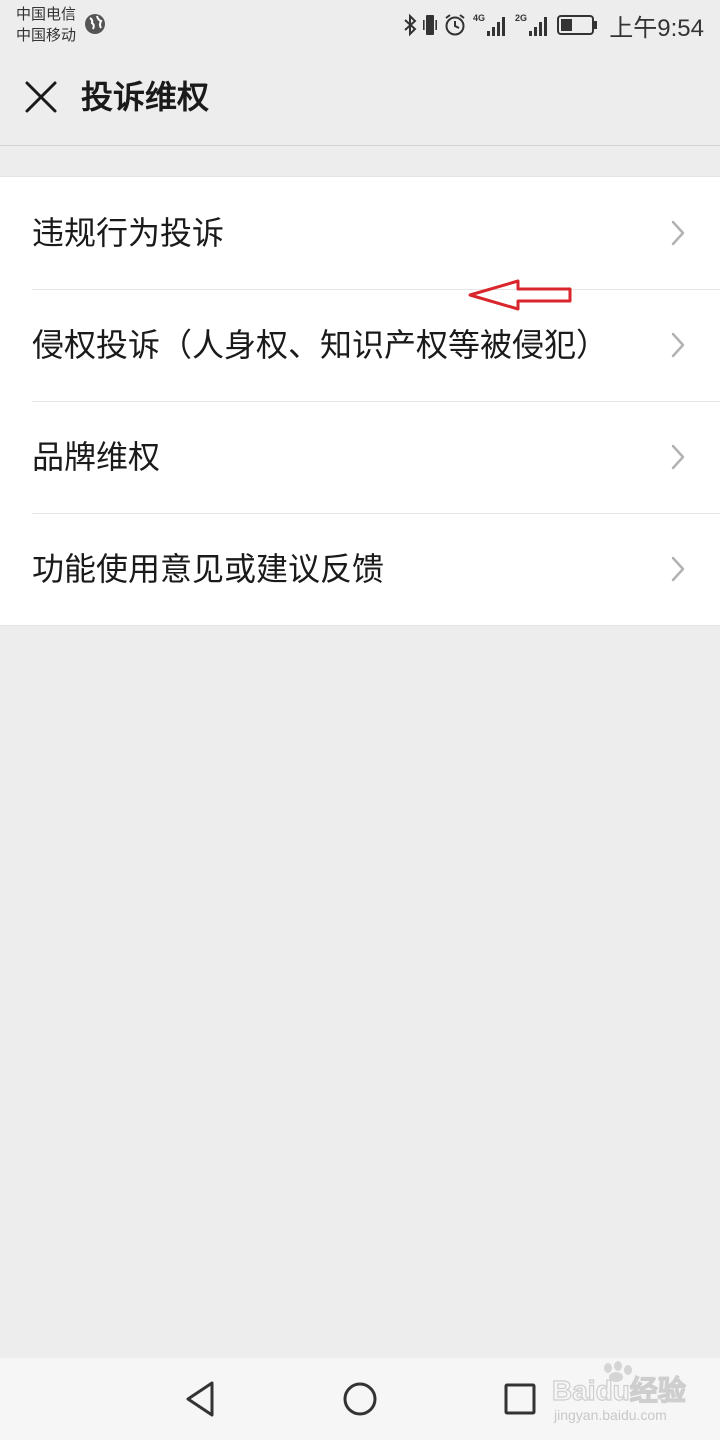 This screenshot has height=1440, width=720. I want to click on carrier-name-1: 中国电信, so click(46, 14).